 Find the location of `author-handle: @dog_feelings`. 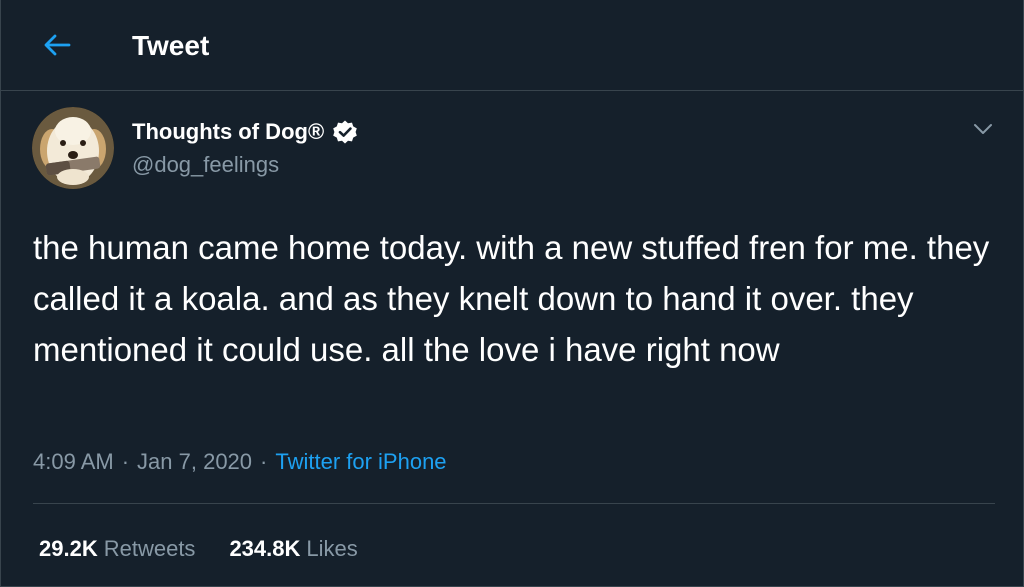

author-handle: @dog_feelings is located at coordinates (205, 165).